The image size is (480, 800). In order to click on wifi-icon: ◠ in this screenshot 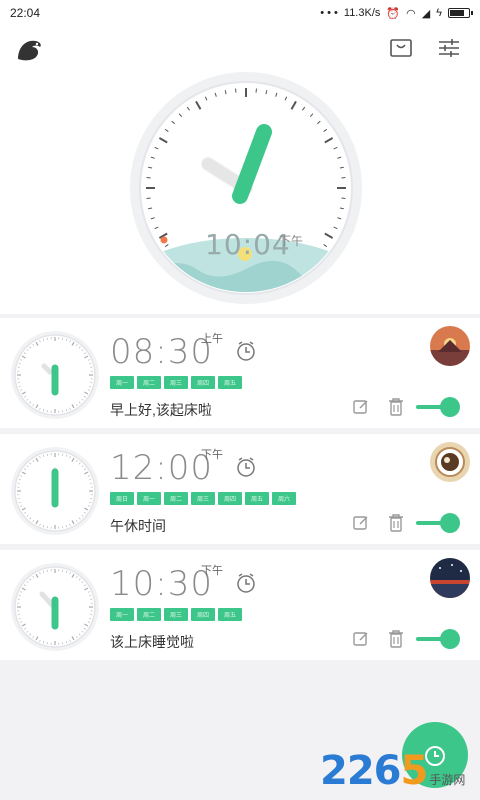, I will do `click(411, 13)`.